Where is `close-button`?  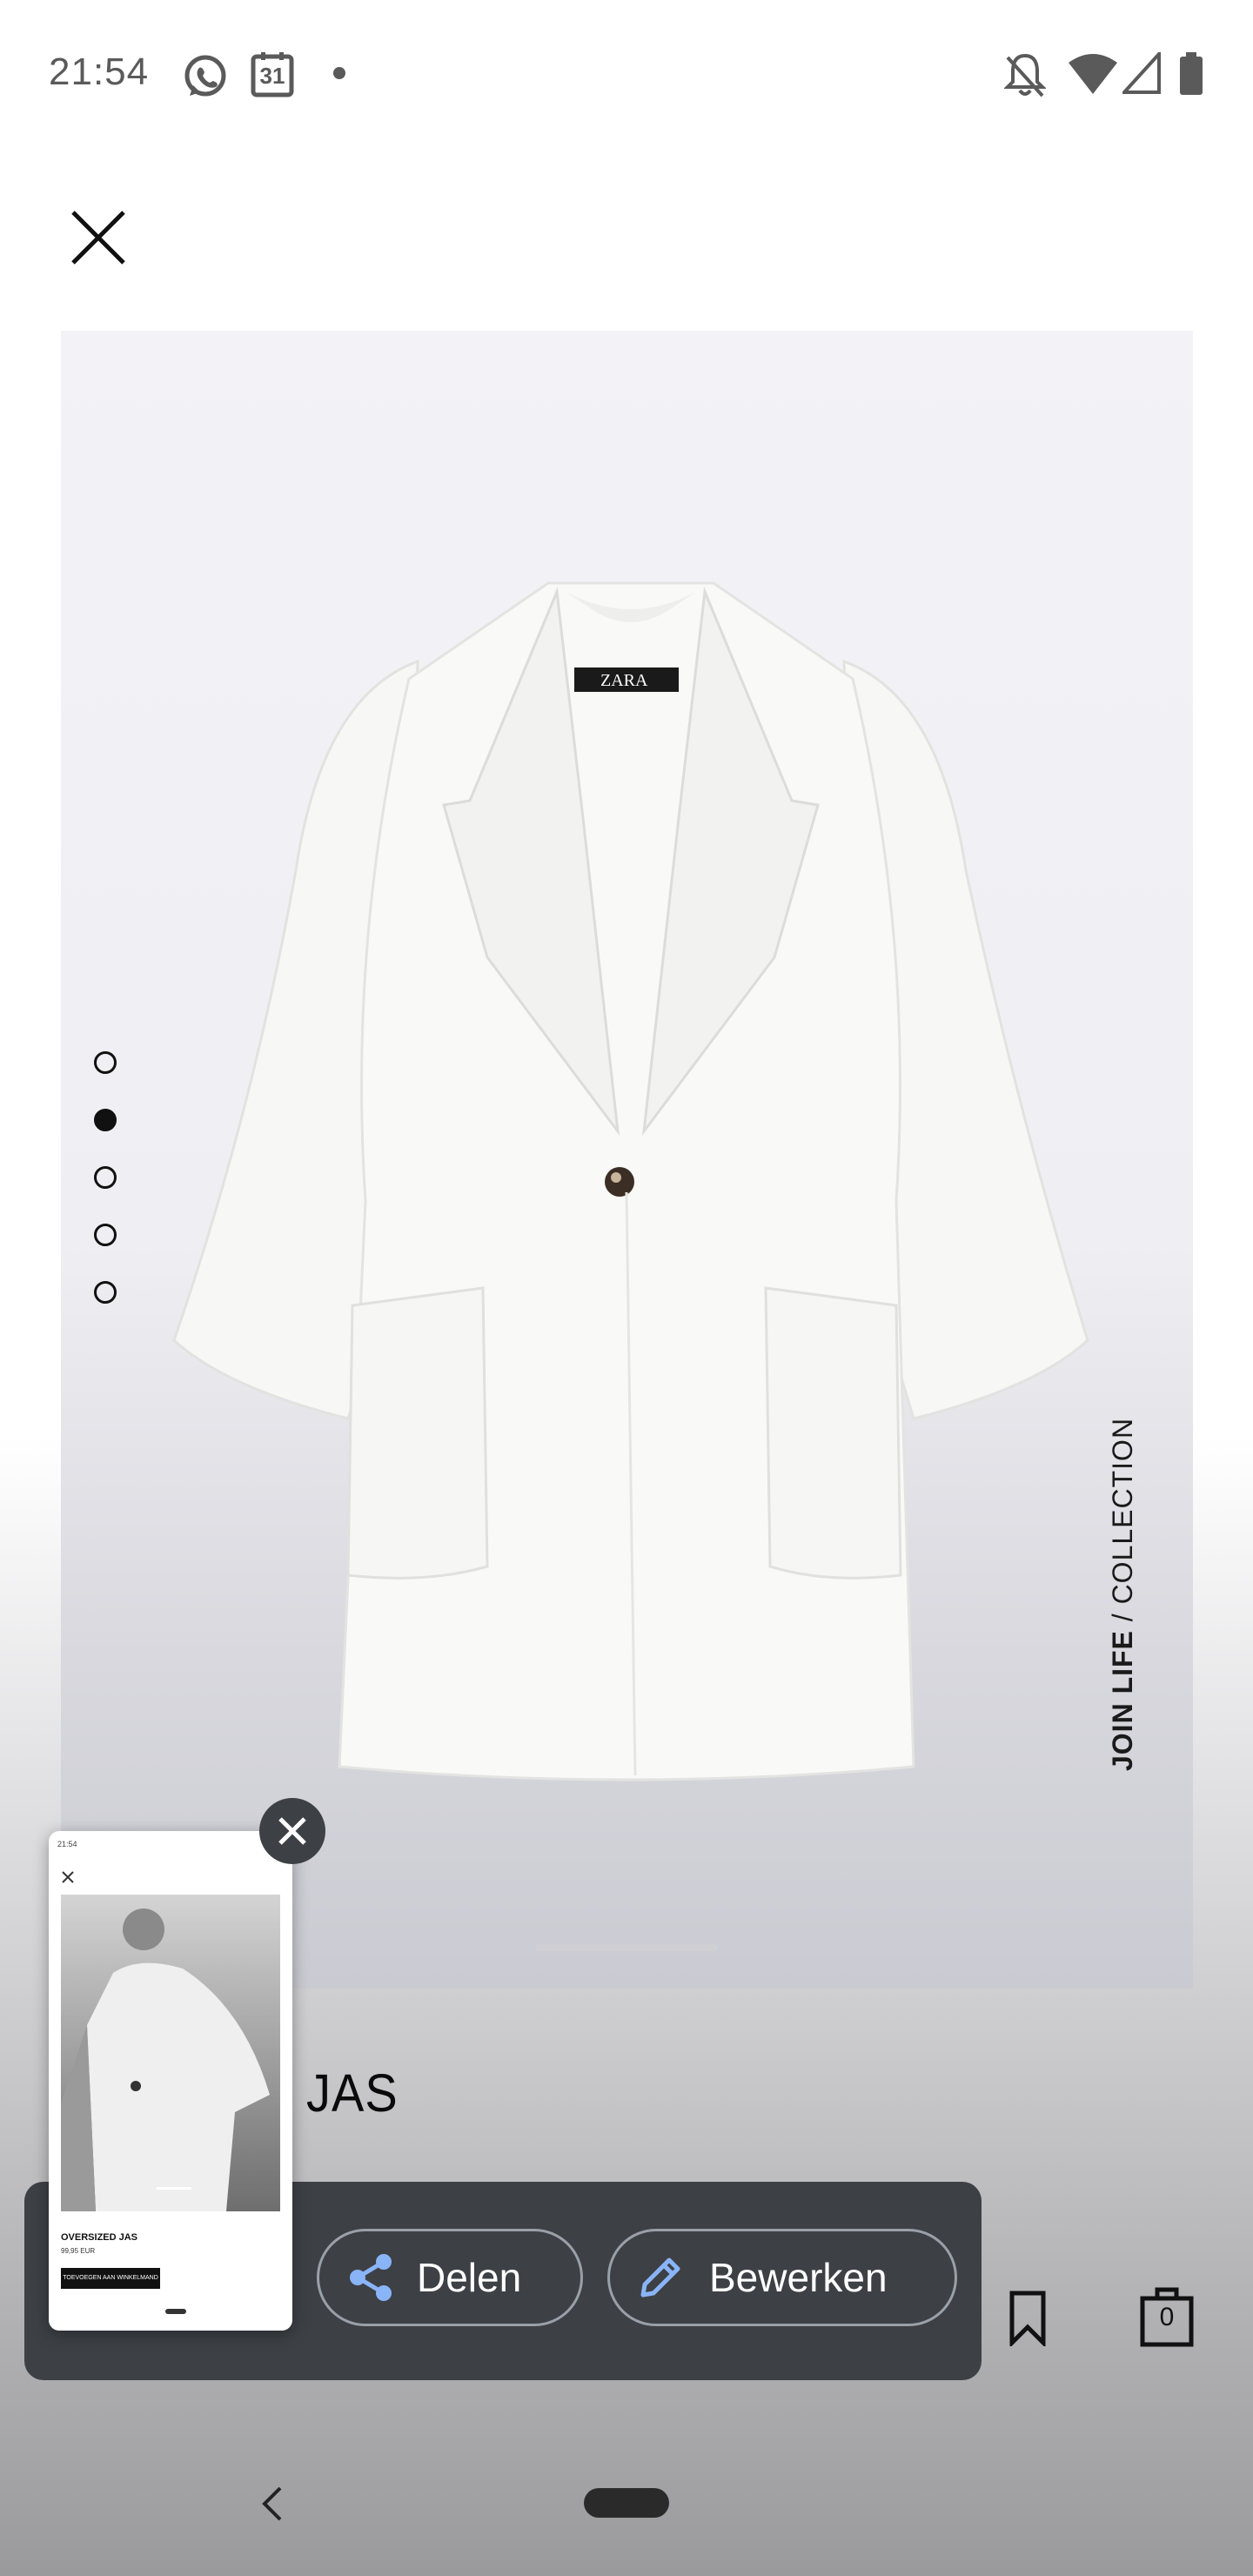 close-button is located at coordinates (98, 237).